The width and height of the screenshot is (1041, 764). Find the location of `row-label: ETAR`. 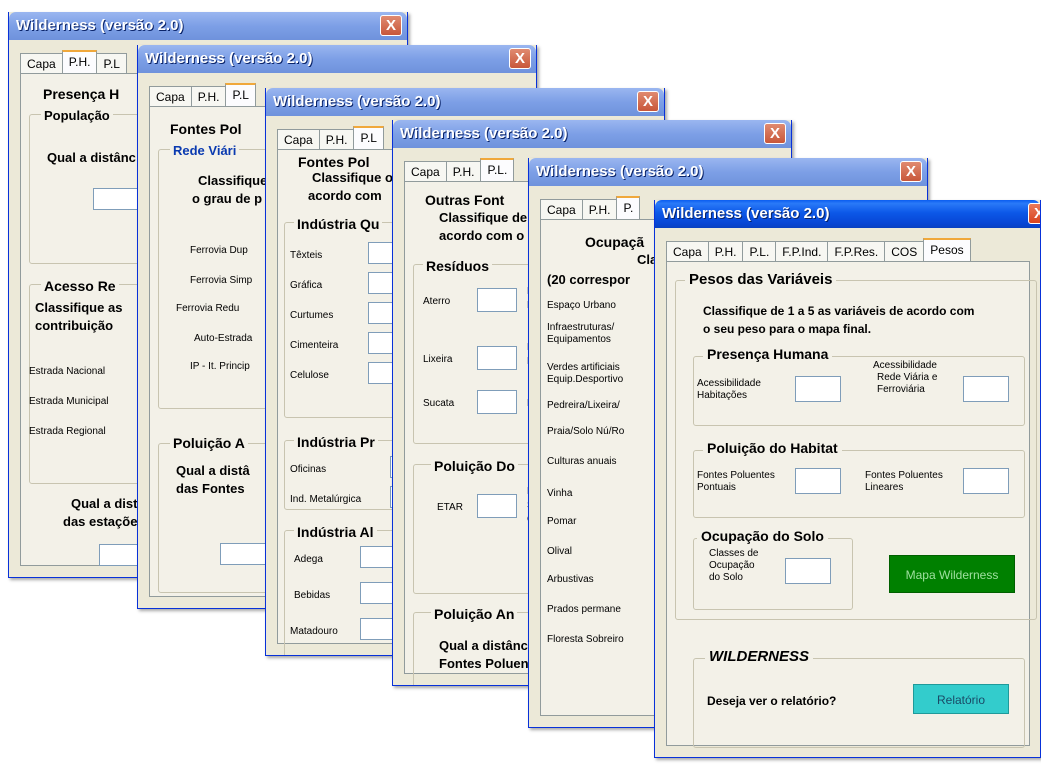

row-label: ETAR is located at coordinates (450, 507).